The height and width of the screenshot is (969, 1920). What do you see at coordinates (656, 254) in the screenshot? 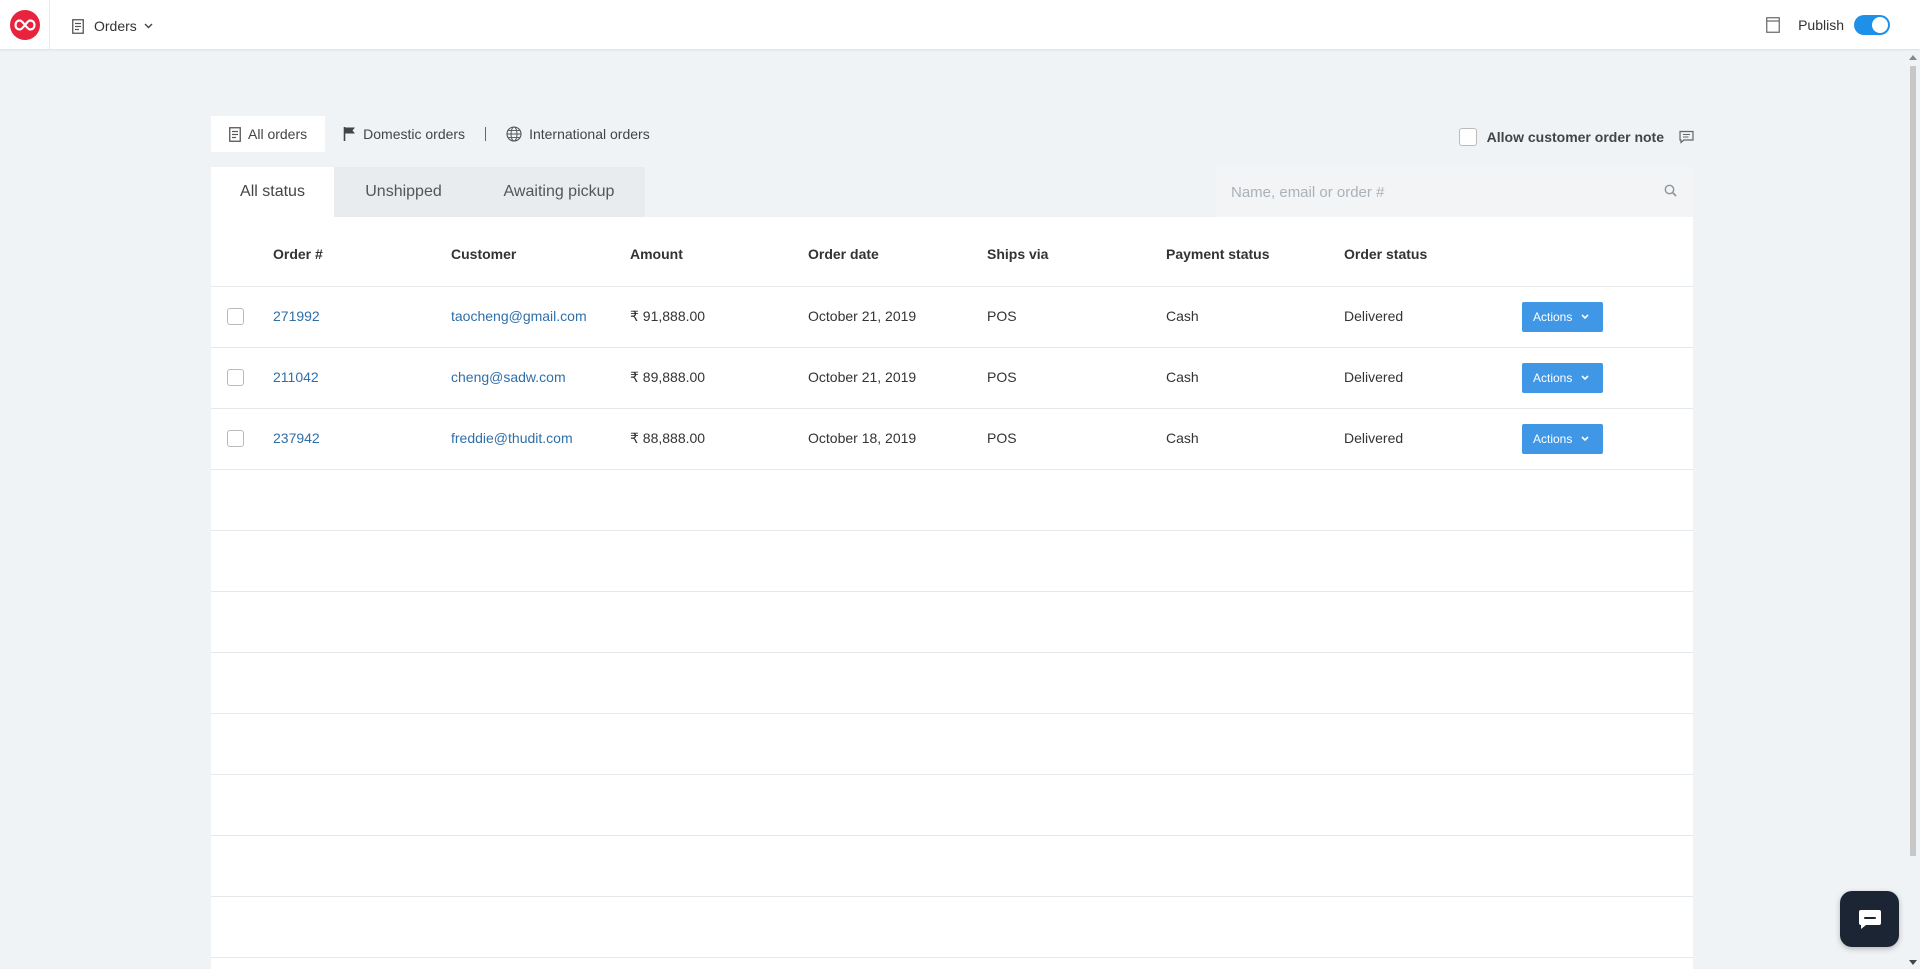
I see `column-header-amount: Amount` at bounding box center [656, 254].